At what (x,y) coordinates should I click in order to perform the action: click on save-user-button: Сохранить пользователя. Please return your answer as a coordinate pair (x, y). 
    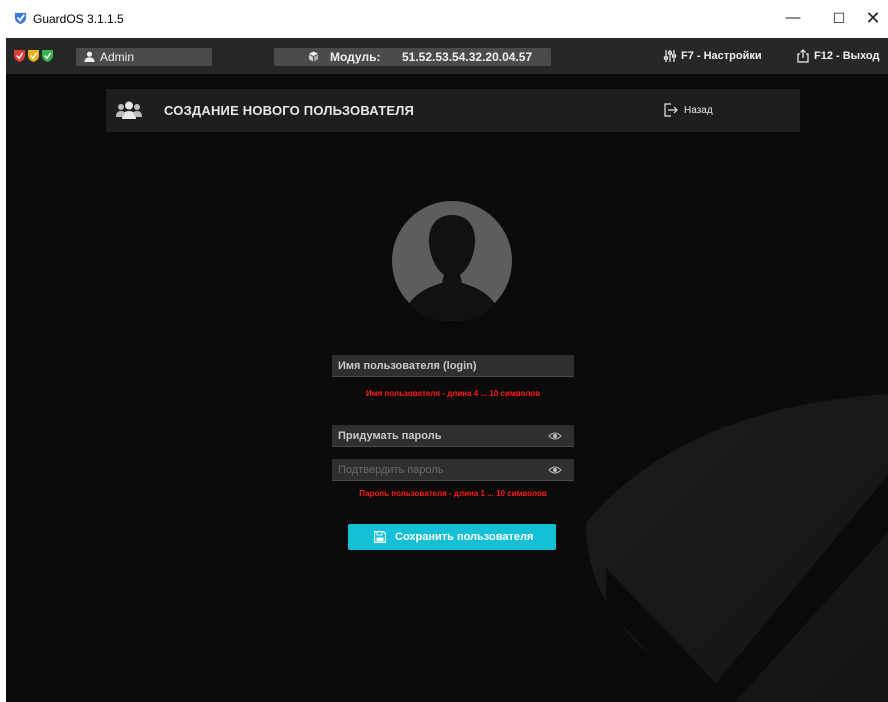
    Looking at the image, I should click on (452, 537).